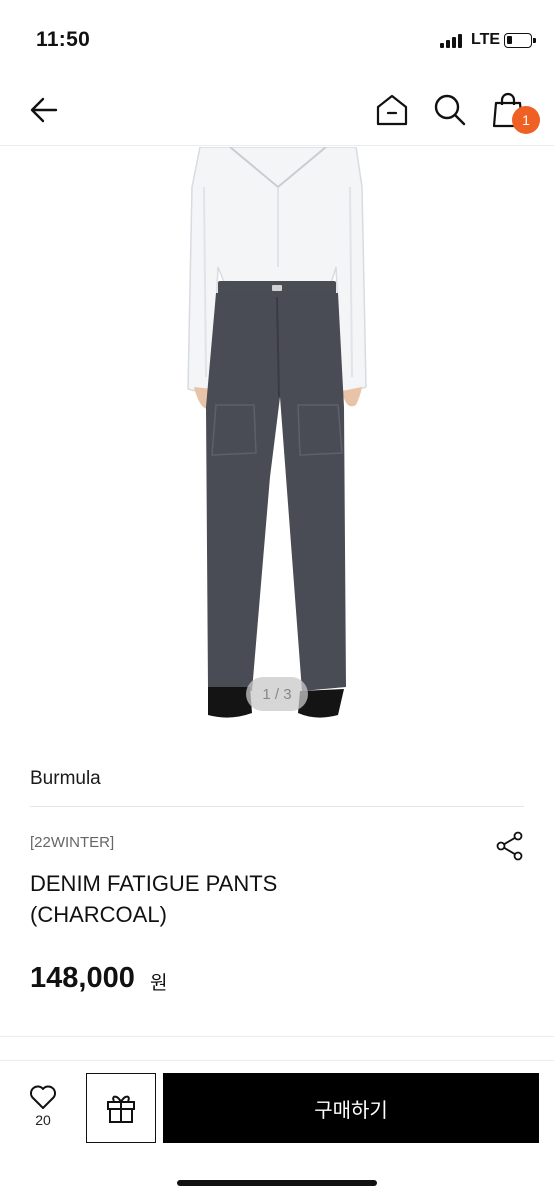 Image resolution: width=554 pixels, height=1200 pixels. What do you see at coordinates (159, 983) in the screenshot?
I see `price-currency: 원` at bounding box center [159, 983].